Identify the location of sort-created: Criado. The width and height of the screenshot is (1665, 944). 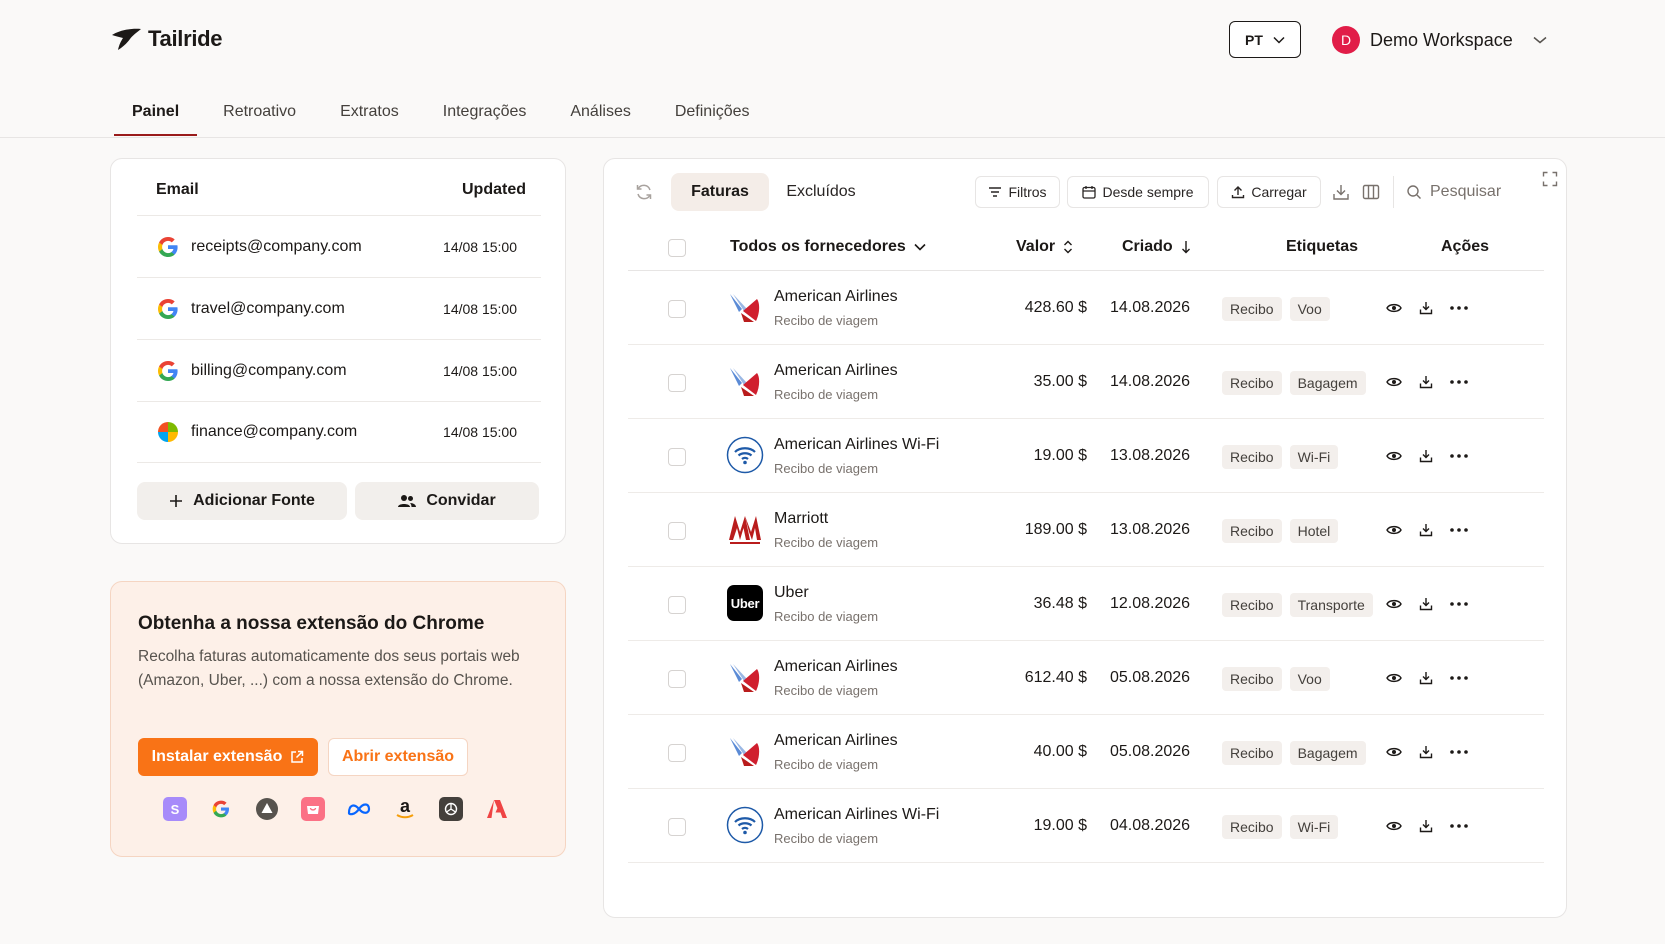
(1156, 247).